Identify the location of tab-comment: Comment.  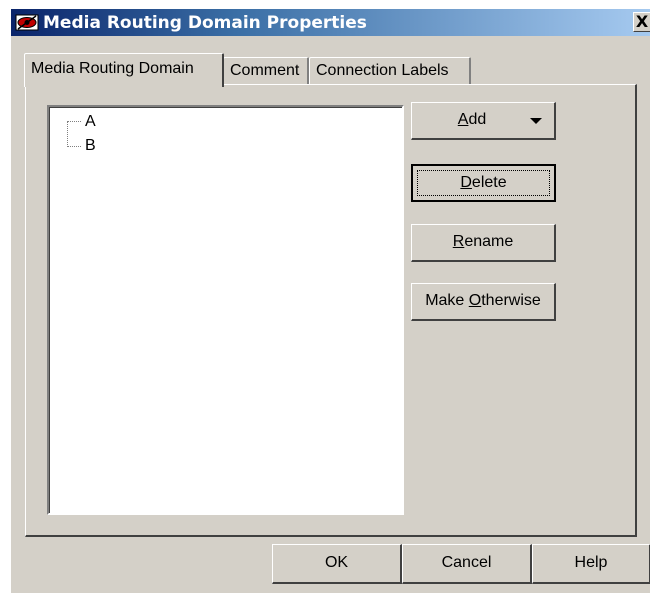
(266, 71).